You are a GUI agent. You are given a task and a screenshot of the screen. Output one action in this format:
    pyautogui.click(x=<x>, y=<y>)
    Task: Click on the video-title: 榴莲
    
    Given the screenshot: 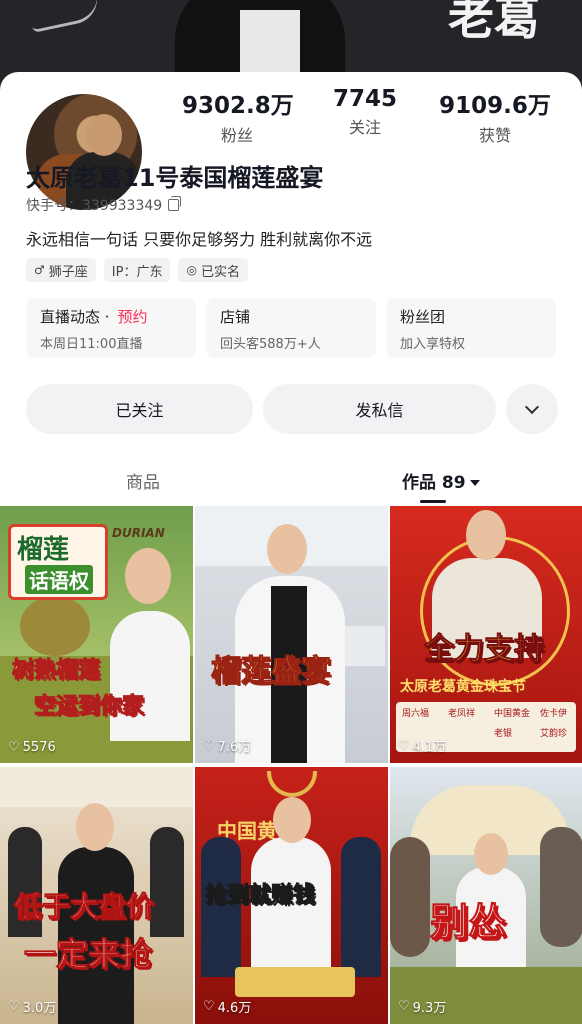 What is the action you would take?
    pyautogui.click(x=43, y=550)
    